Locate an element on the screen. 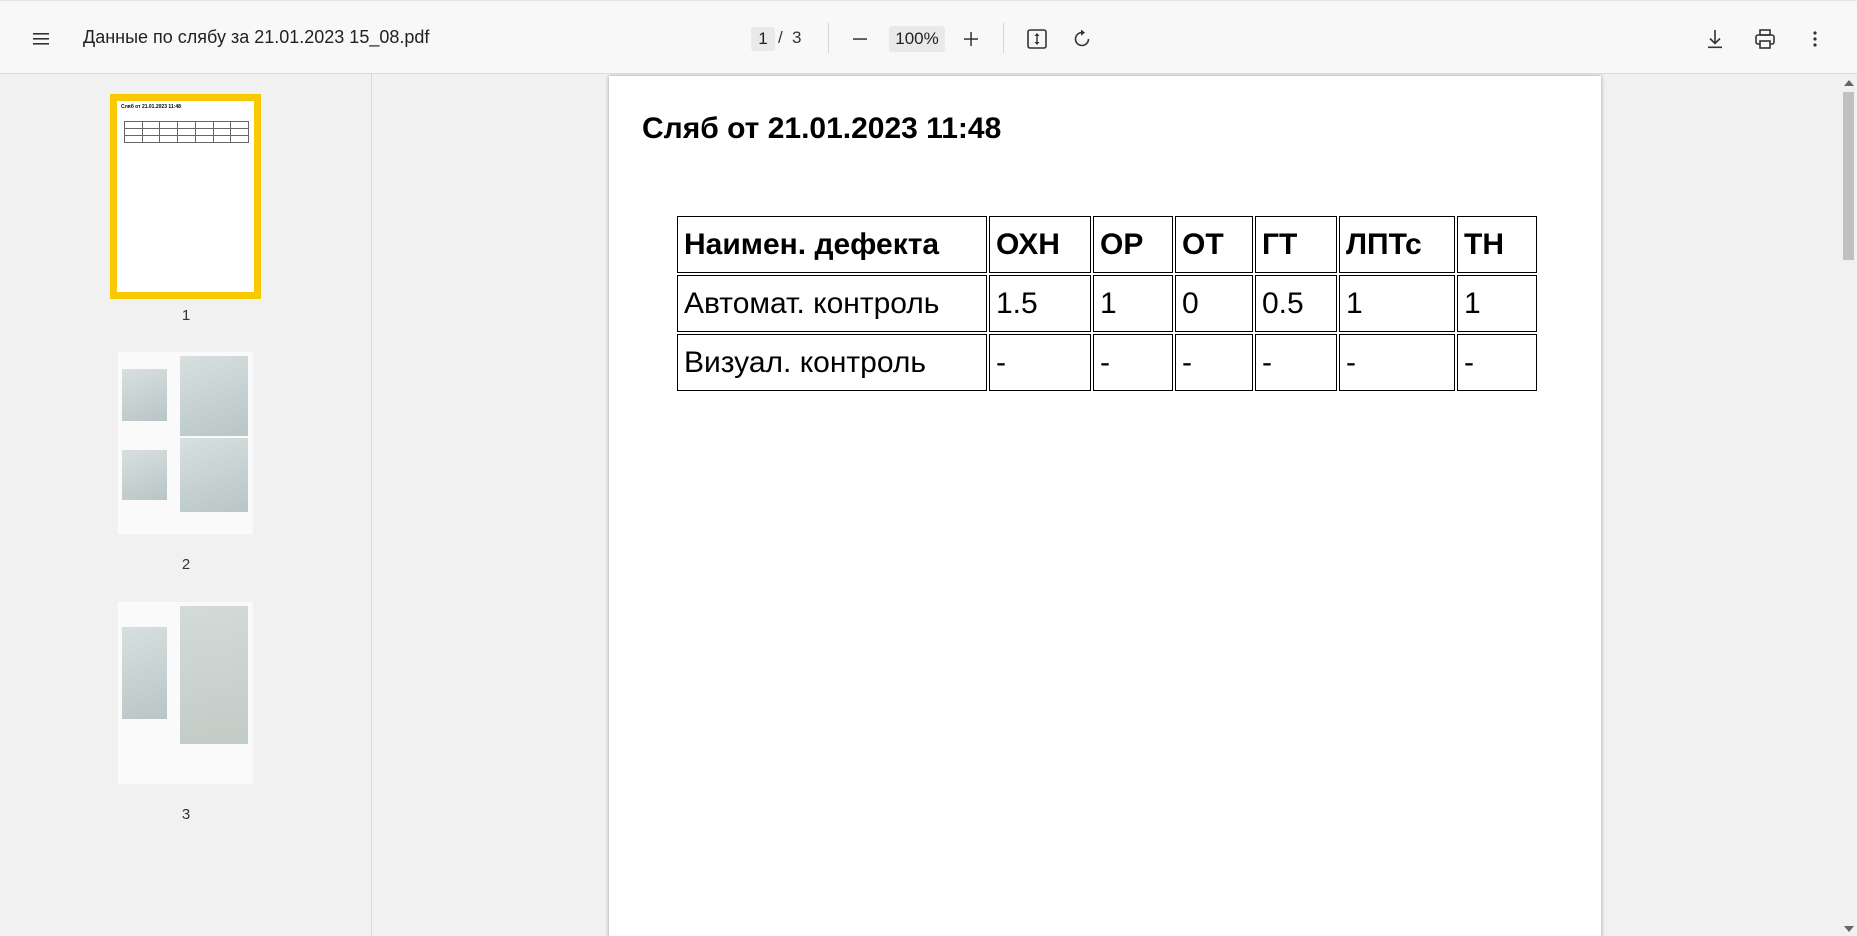 The image size is (1857, 936). zoom-in-button is located at coordinates (971, 39).